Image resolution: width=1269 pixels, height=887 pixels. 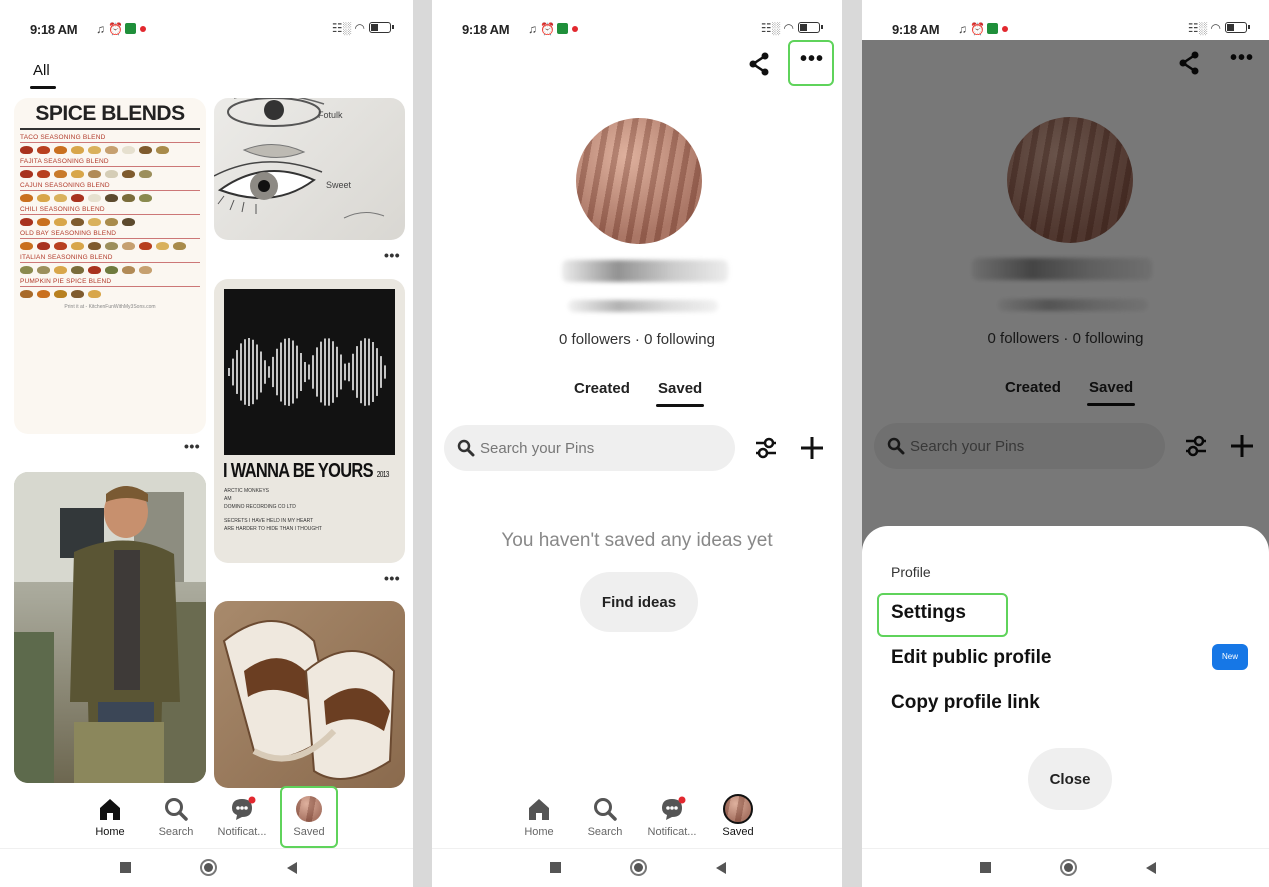 I want to click on spice-blend-name: PUMPKIN PIE SPICE BLEND, so click(x=110, y=282).